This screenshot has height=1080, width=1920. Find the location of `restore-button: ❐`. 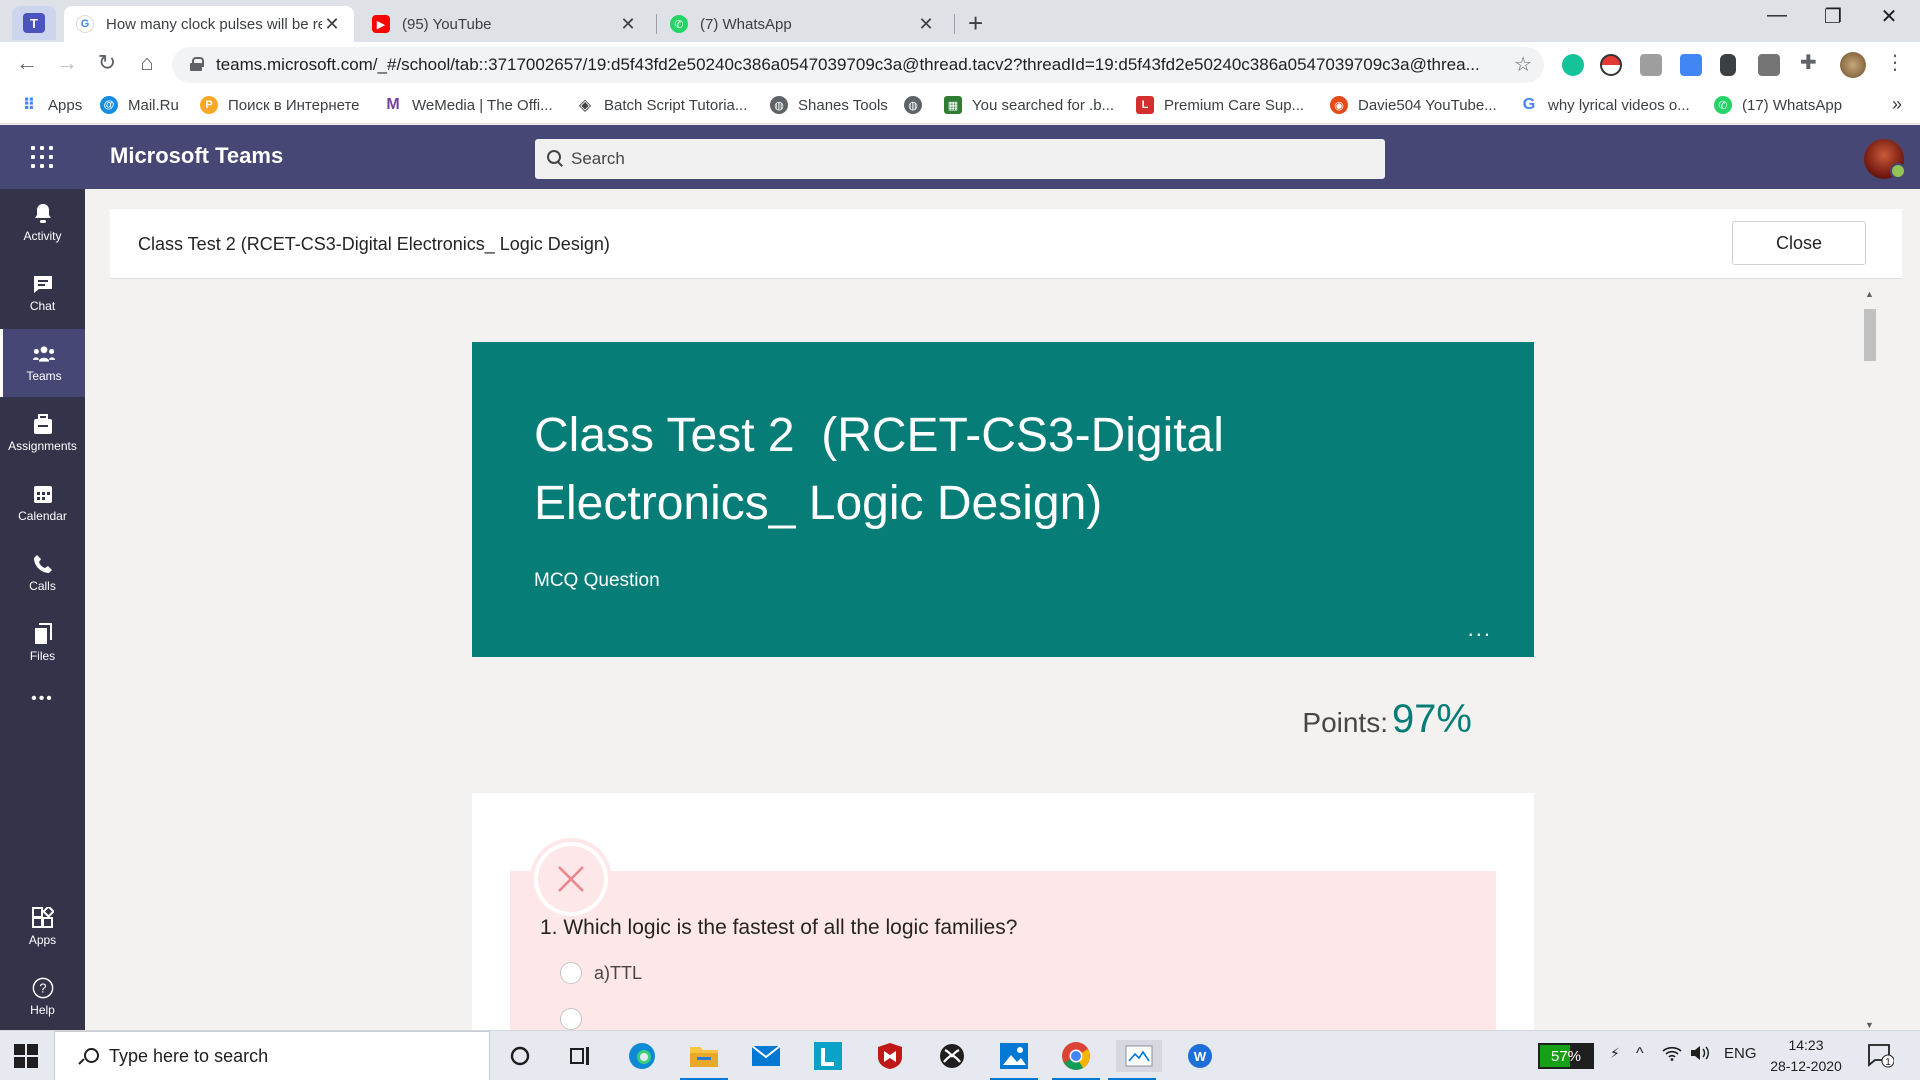

restore-button: ❐ is located at coordinates (1833, 16).